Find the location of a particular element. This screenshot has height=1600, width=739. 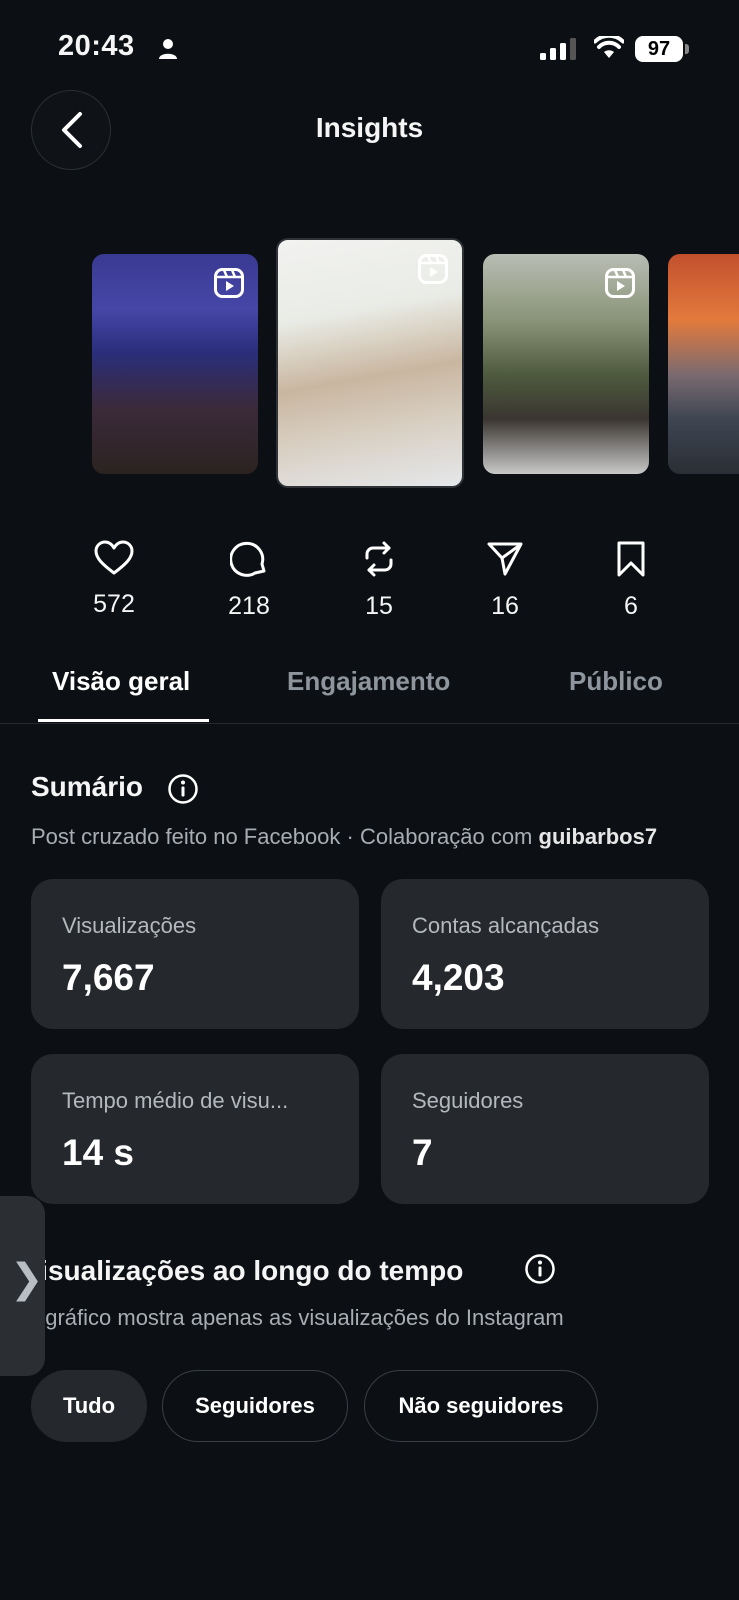

repost-icon is located at coordinates (379, 559).